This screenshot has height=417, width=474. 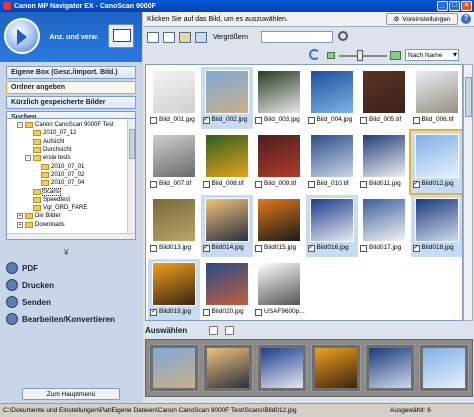 I want to click on edit-icon, so click(x=185, y=37).